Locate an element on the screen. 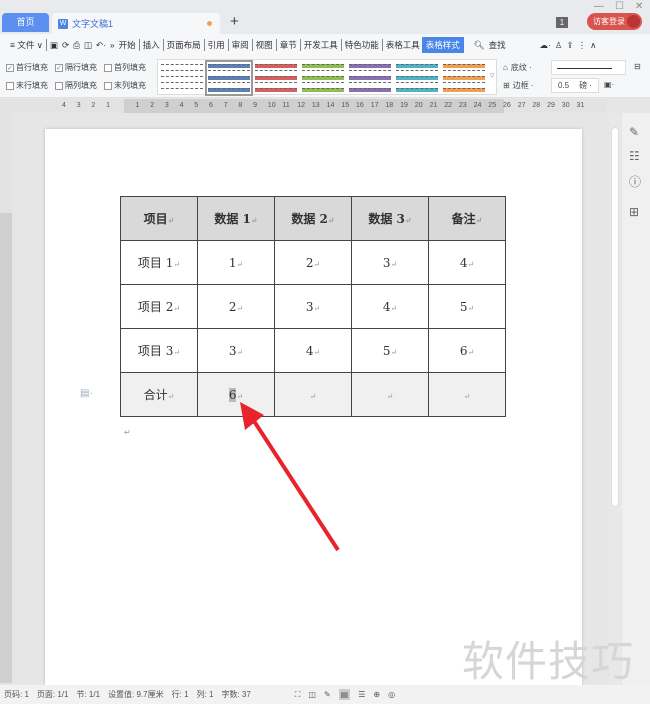  table-icon: ⊞ is located at coordinates (634, 212).